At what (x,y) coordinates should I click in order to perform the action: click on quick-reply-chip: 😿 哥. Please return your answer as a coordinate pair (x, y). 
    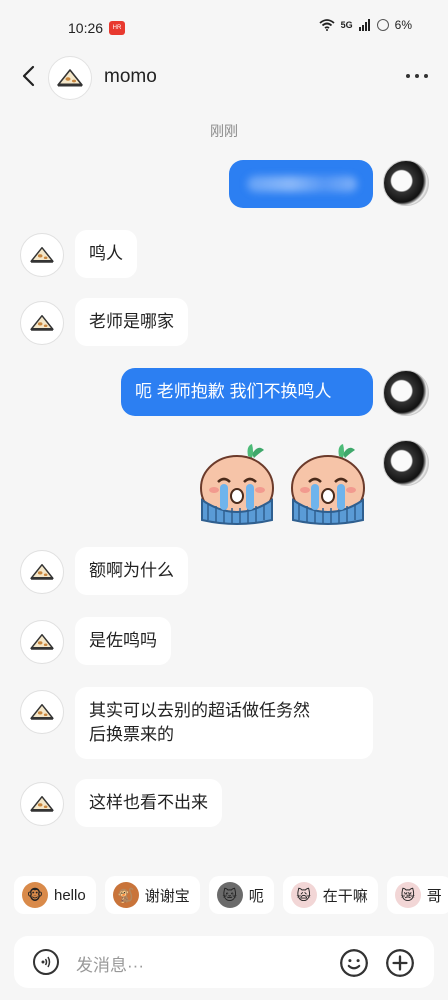
    Looking at the image, I should click on (417, 895).